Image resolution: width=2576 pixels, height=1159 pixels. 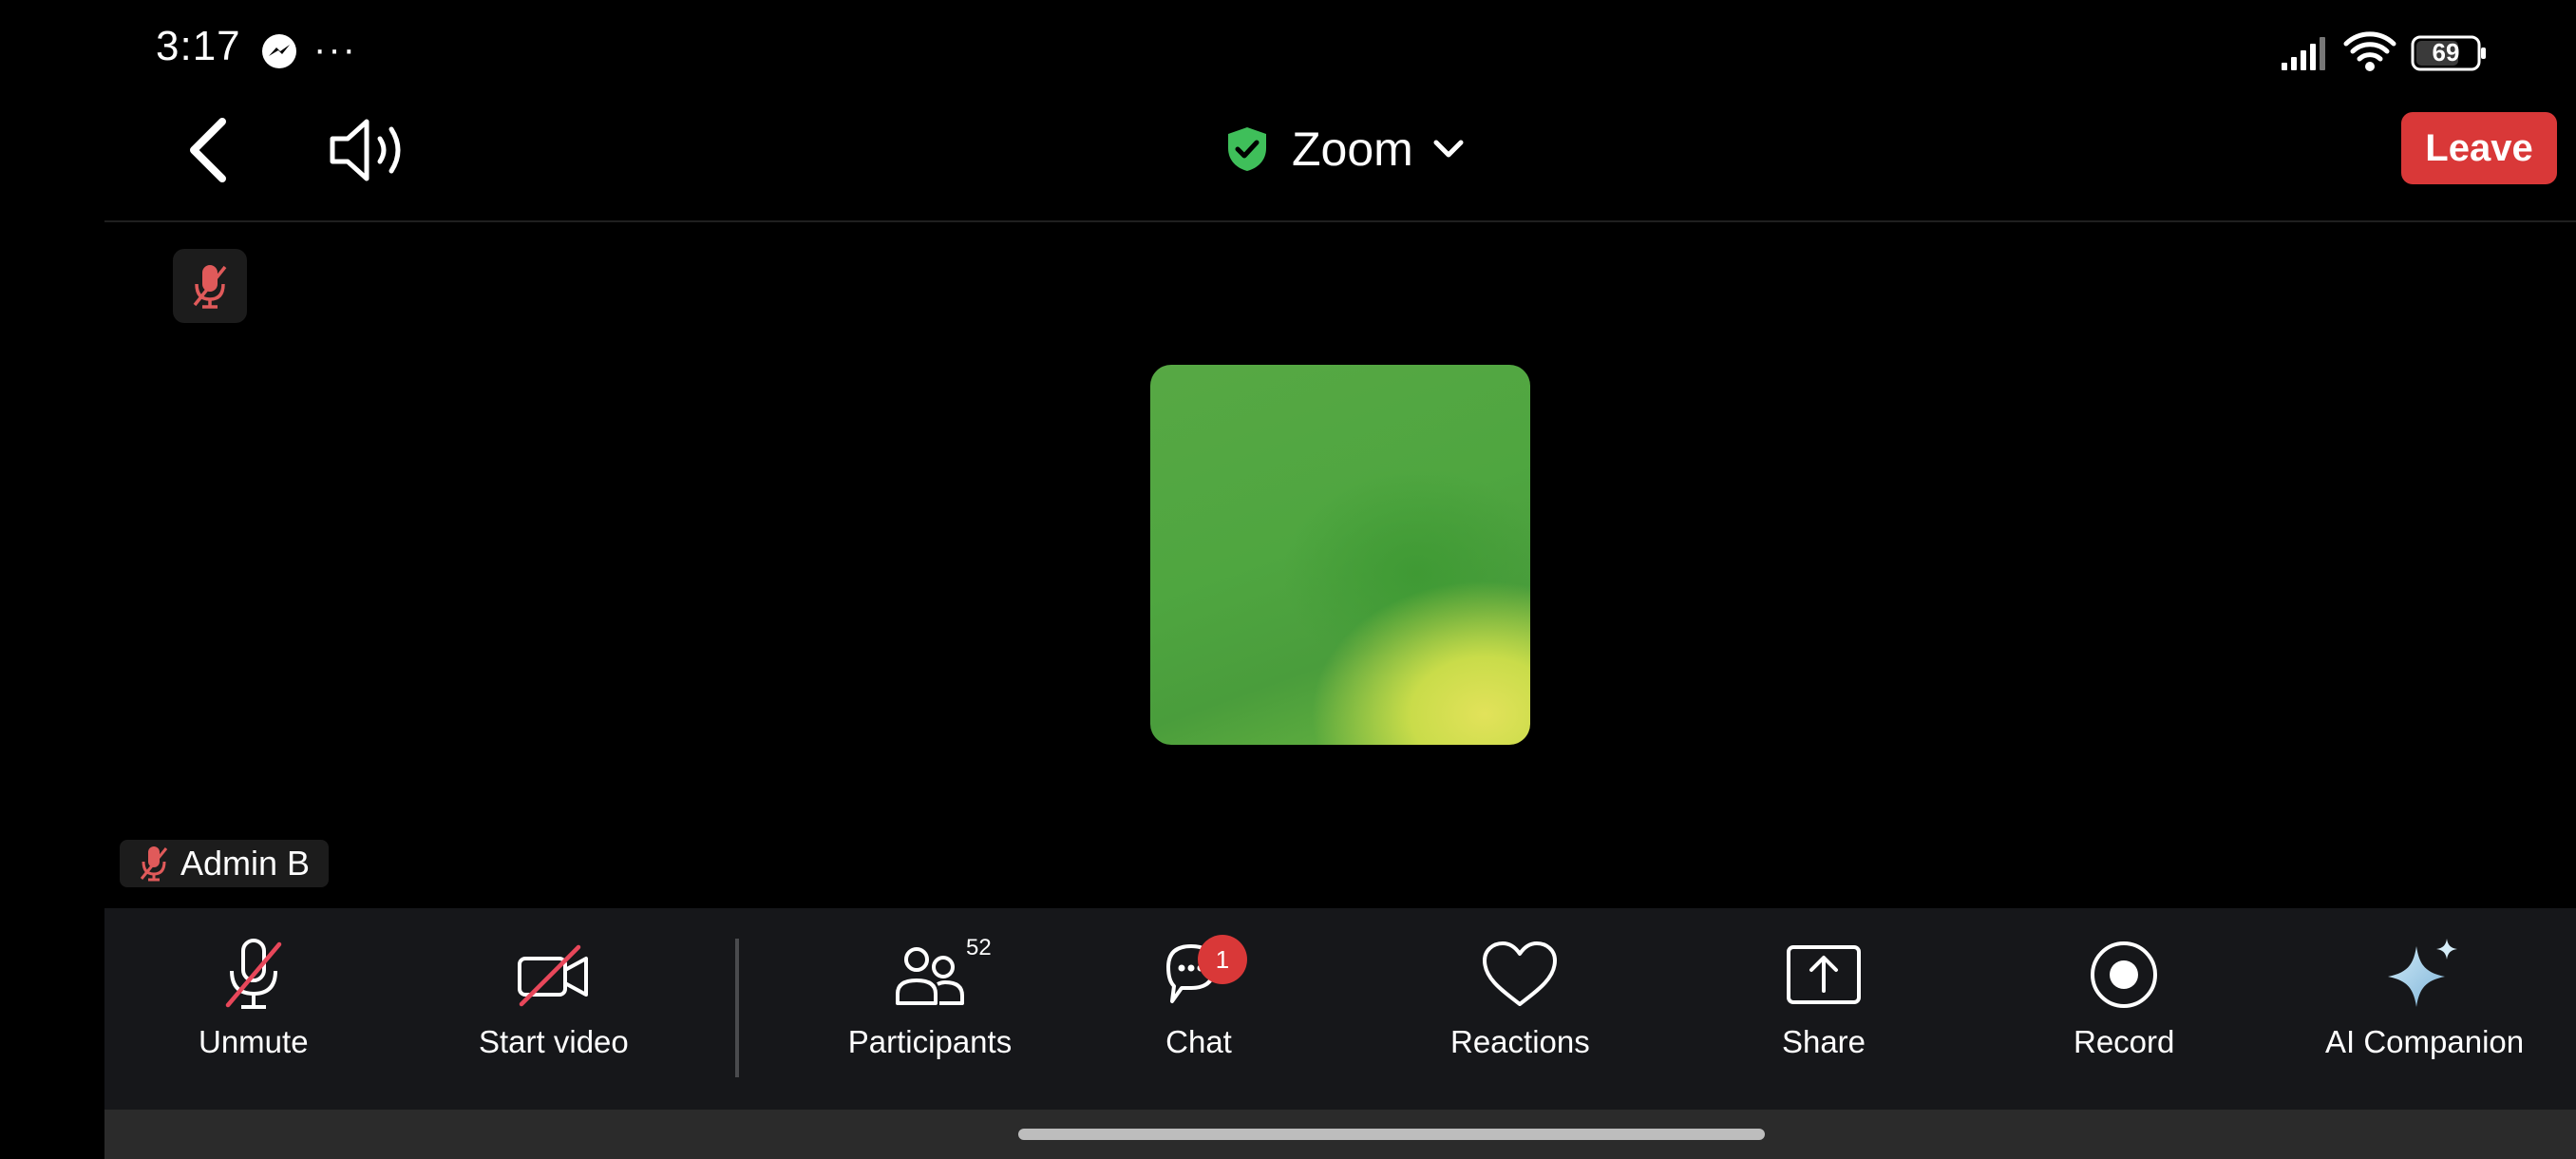 What do you see at coordinates (254, 1041) in the screenshot?
I see `unmute-label: Unmute` at bounding box center [254, 1041].